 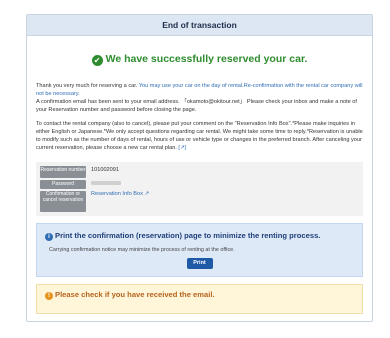 I want to click on confirm-cancel-label: Confirmation or cancel reservation, so click(x=63, y=202).